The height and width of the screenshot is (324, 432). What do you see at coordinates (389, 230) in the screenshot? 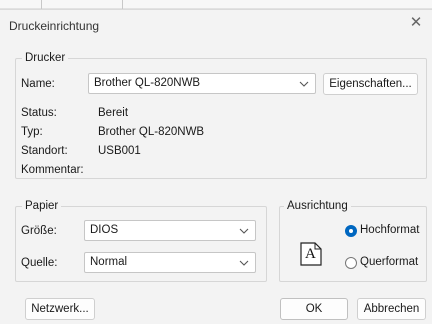
I see `portrait-label: Hochformat` at bounding box center [389, 230].